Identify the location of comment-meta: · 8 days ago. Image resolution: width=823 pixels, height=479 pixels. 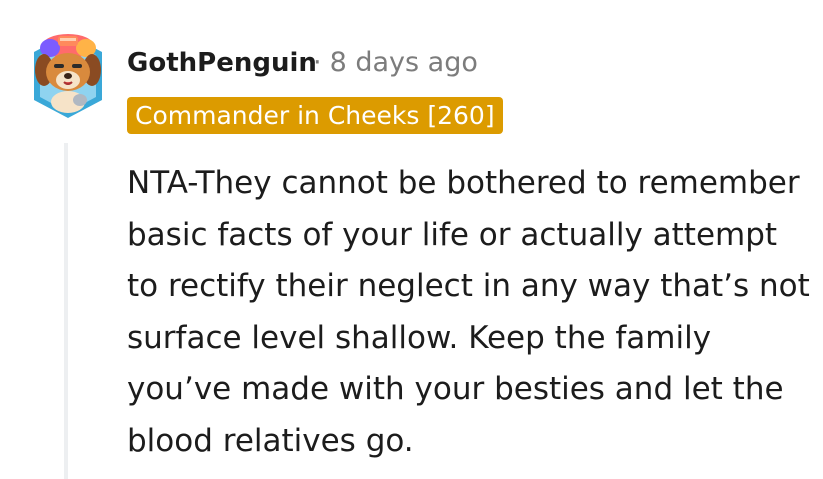
(395, 63).